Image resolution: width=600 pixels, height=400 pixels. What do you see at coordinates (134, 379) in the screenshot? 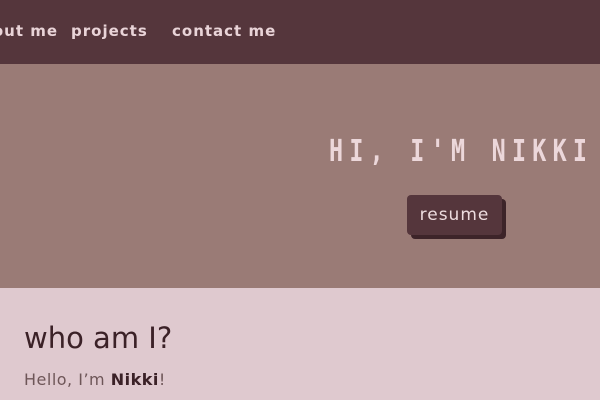
I see `intro-name: Nikki` at bounding box center [134, 379].